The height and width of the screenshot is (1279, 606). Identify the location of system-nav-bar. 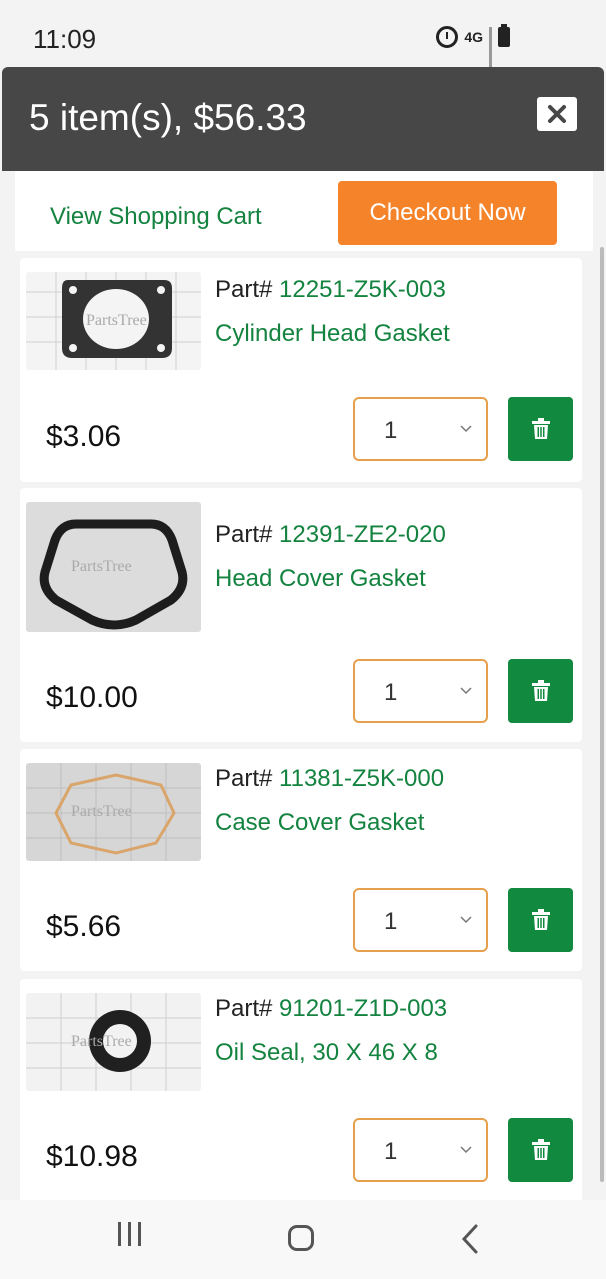
(303, 1239).